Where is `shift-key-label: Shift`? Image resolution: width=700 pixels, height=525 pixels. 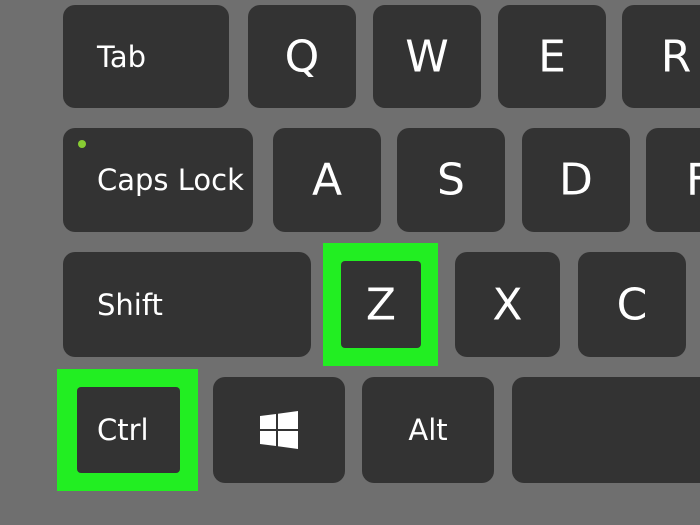
shift-key-label: Shift is located at coordinates (130, 304).